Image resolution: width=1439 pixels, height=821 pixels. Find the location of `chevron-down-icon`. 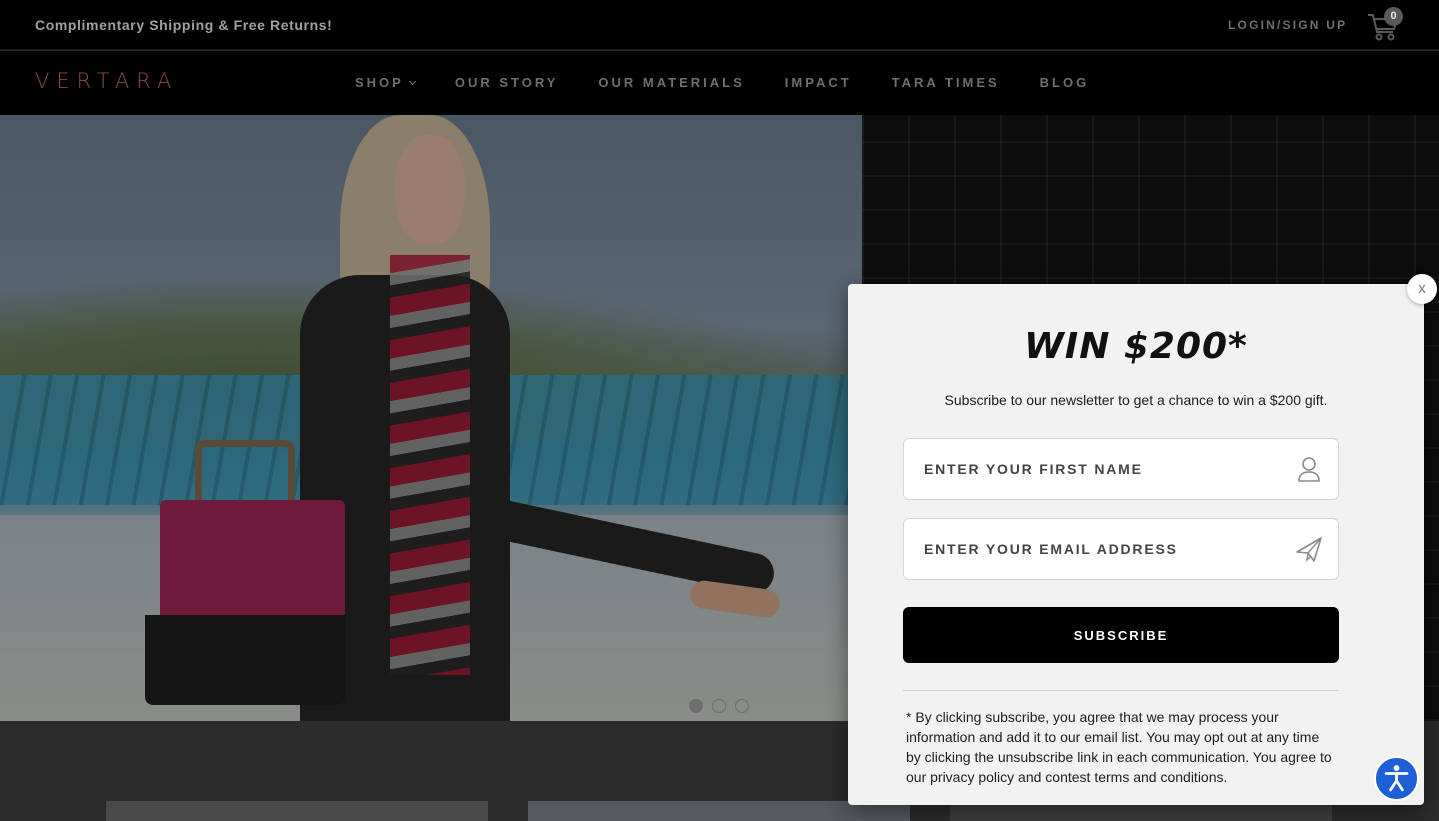

chevron-down-icon is located at coordinates (412, 81).